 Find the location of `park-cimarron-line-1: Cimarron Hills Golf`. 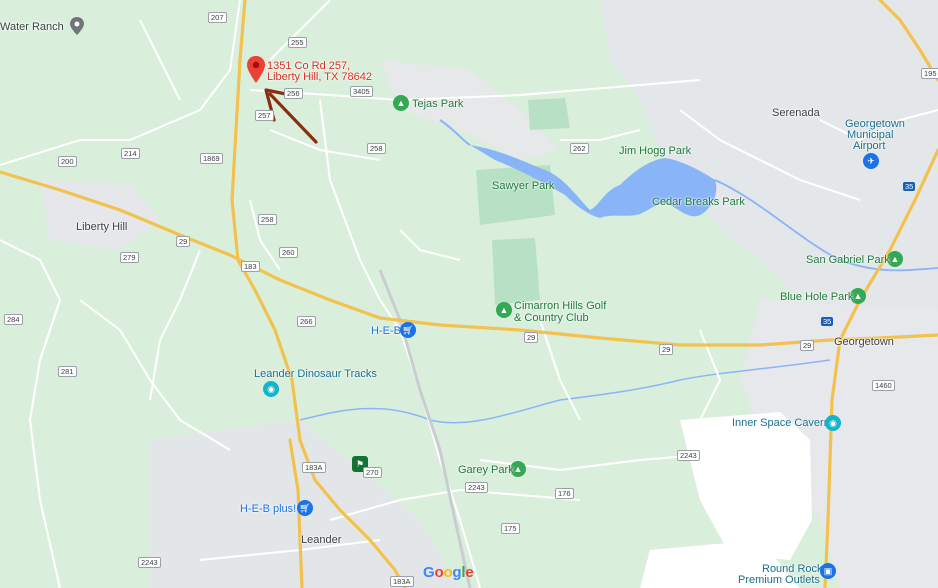

park-cimarron-line-1: Cimarron Hills Golf is located at coordinates (560, 306).